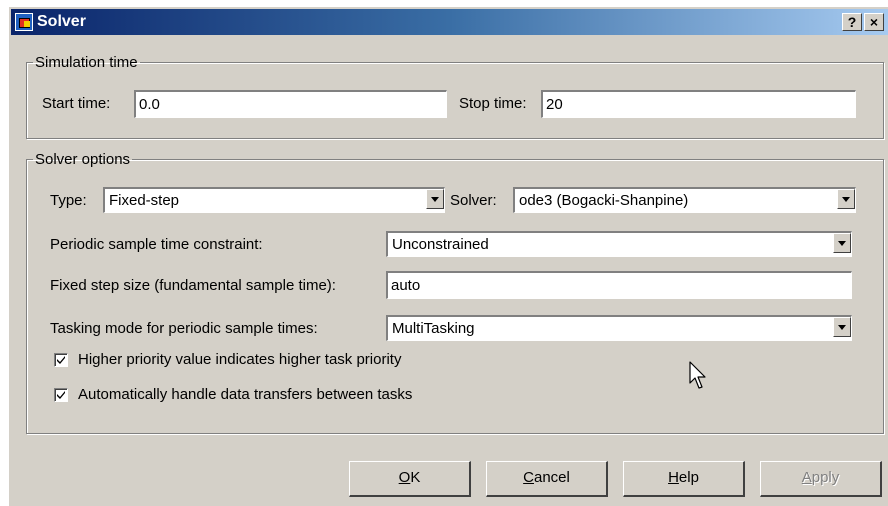 This screenshot has width=888, height=506. I want to click on help-mnemonic: H, so click(673, 477).